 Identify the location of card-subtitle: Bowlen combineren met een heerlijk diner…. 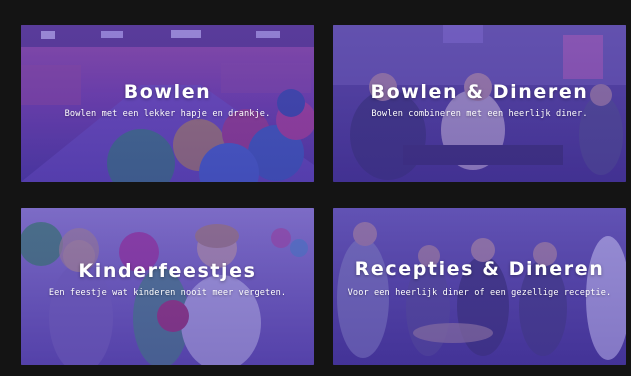
(479, 114).